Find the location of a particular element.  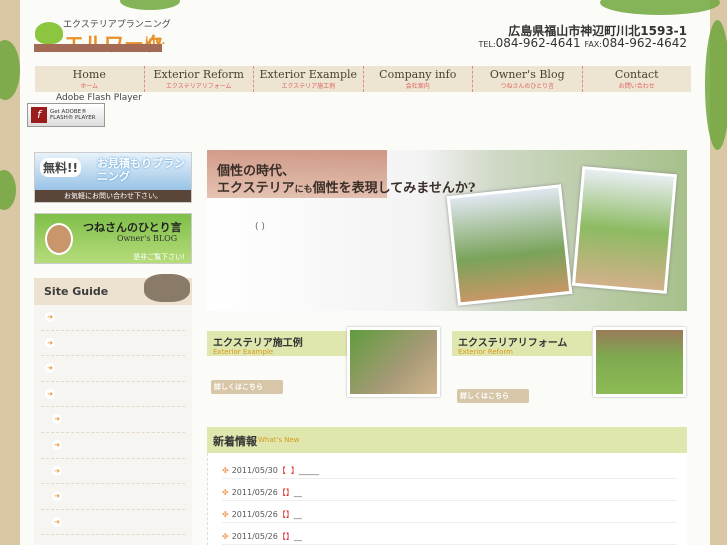

nav-sublabel: つねさんのひとり言 is located at coordinates (527, 86).